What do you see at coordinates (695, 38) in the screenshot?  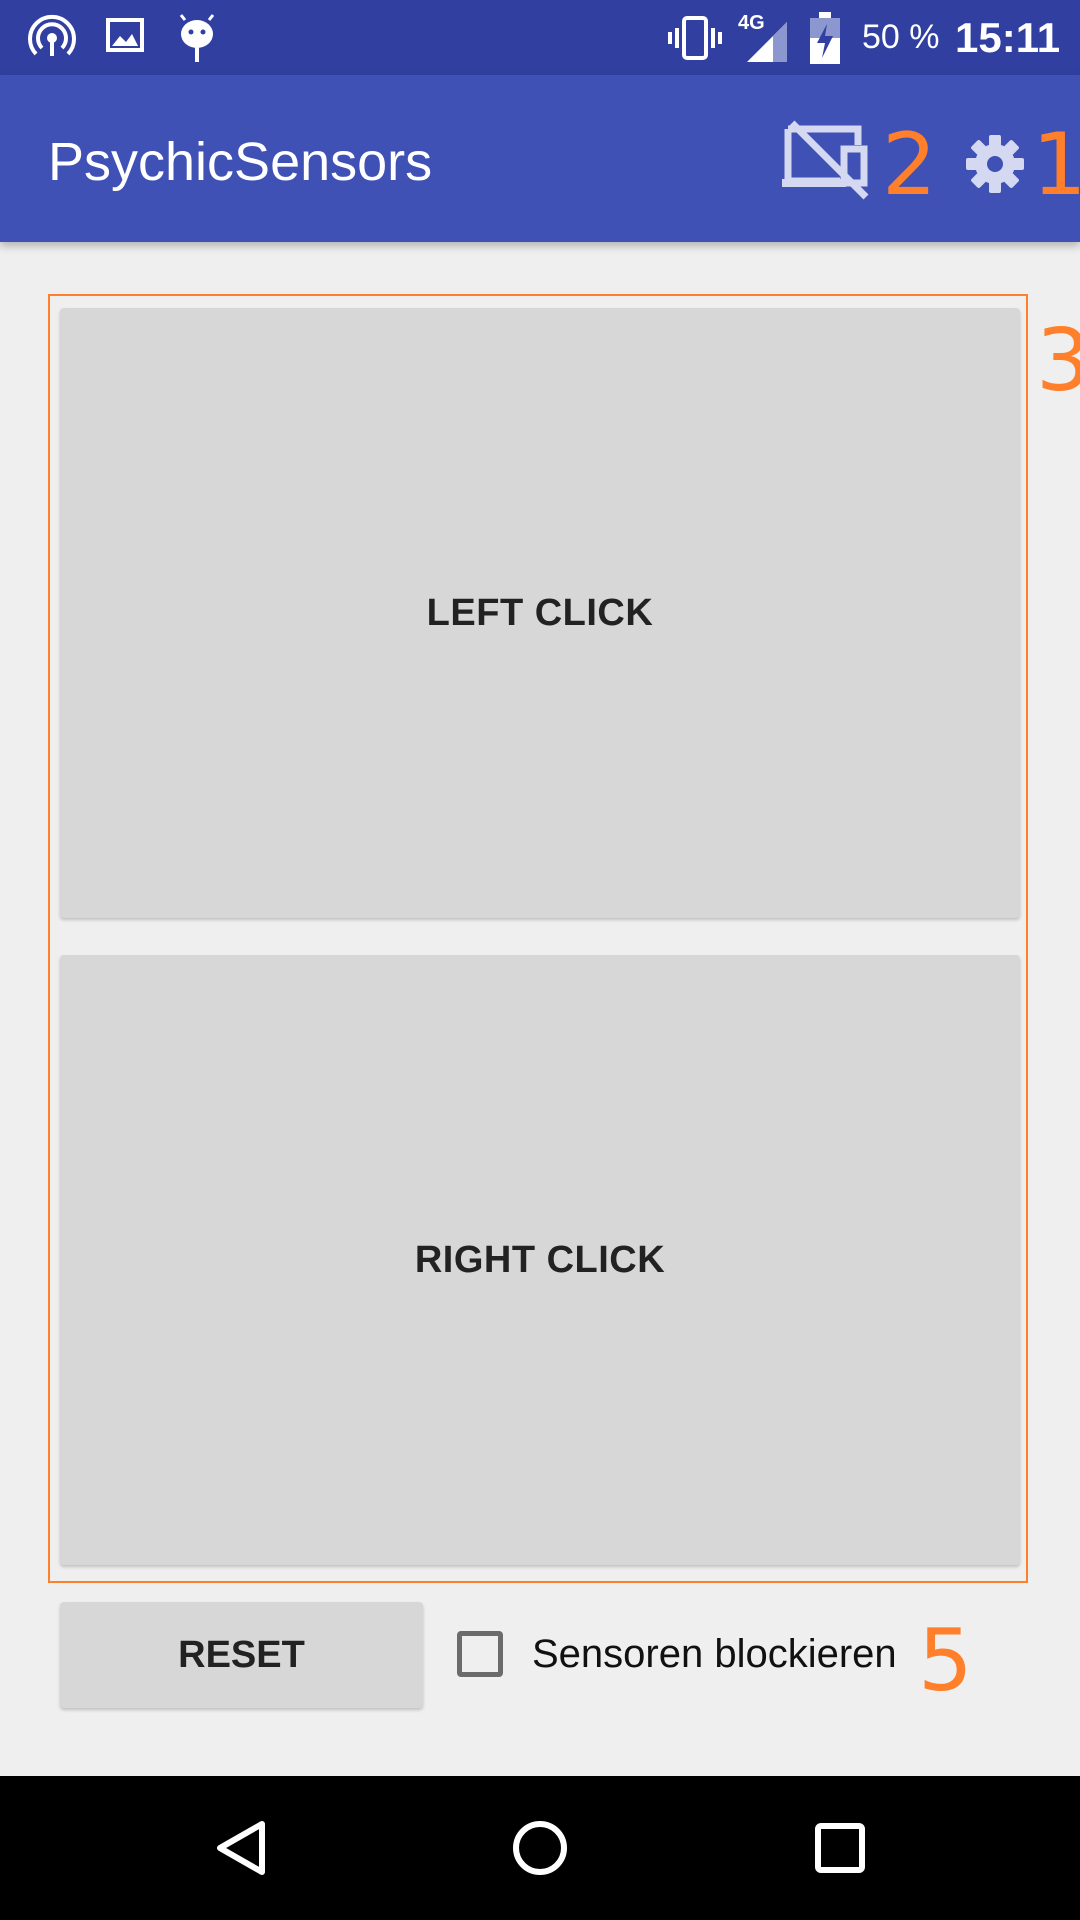 I see `vibrate-icon` at bounding box center [695, 38].